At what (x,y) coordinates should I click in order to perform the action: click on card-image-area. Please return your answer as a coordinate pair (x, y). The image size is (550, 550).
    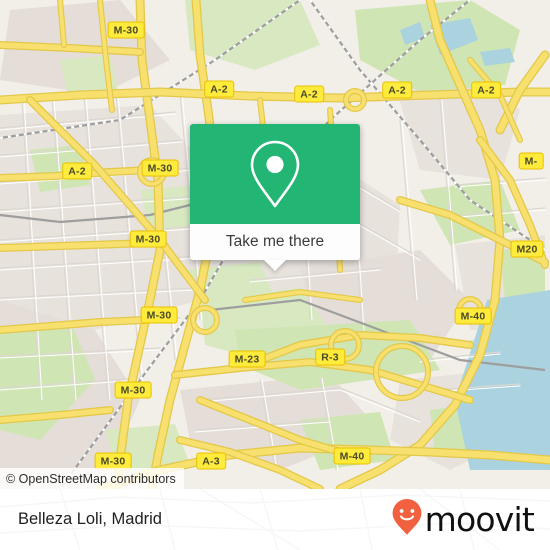
    Looking at the image, I should click on (275, 174).